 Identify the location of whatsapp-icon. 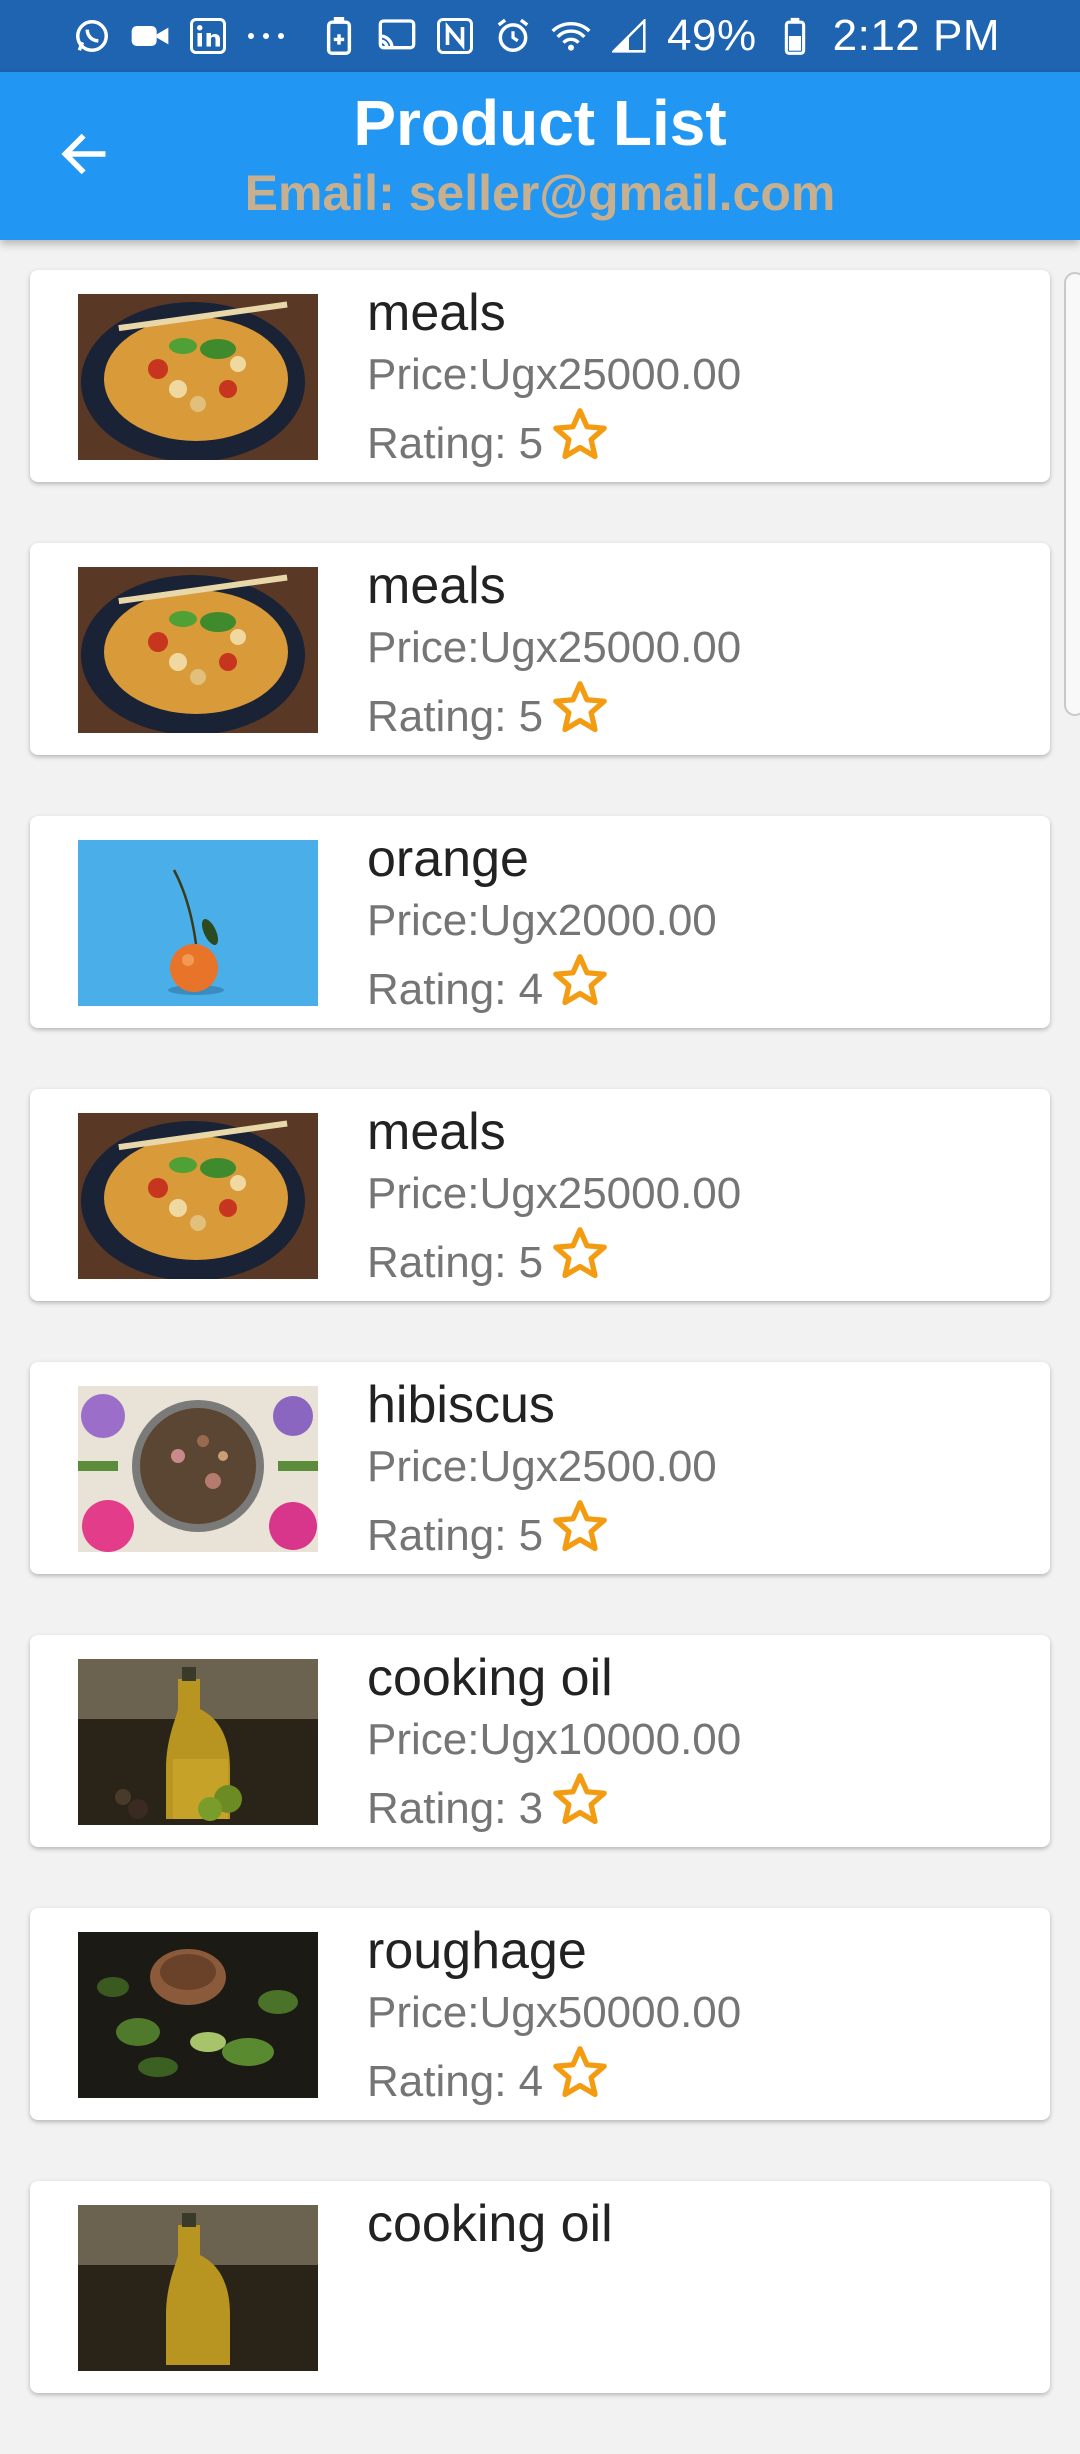
(92, 36).